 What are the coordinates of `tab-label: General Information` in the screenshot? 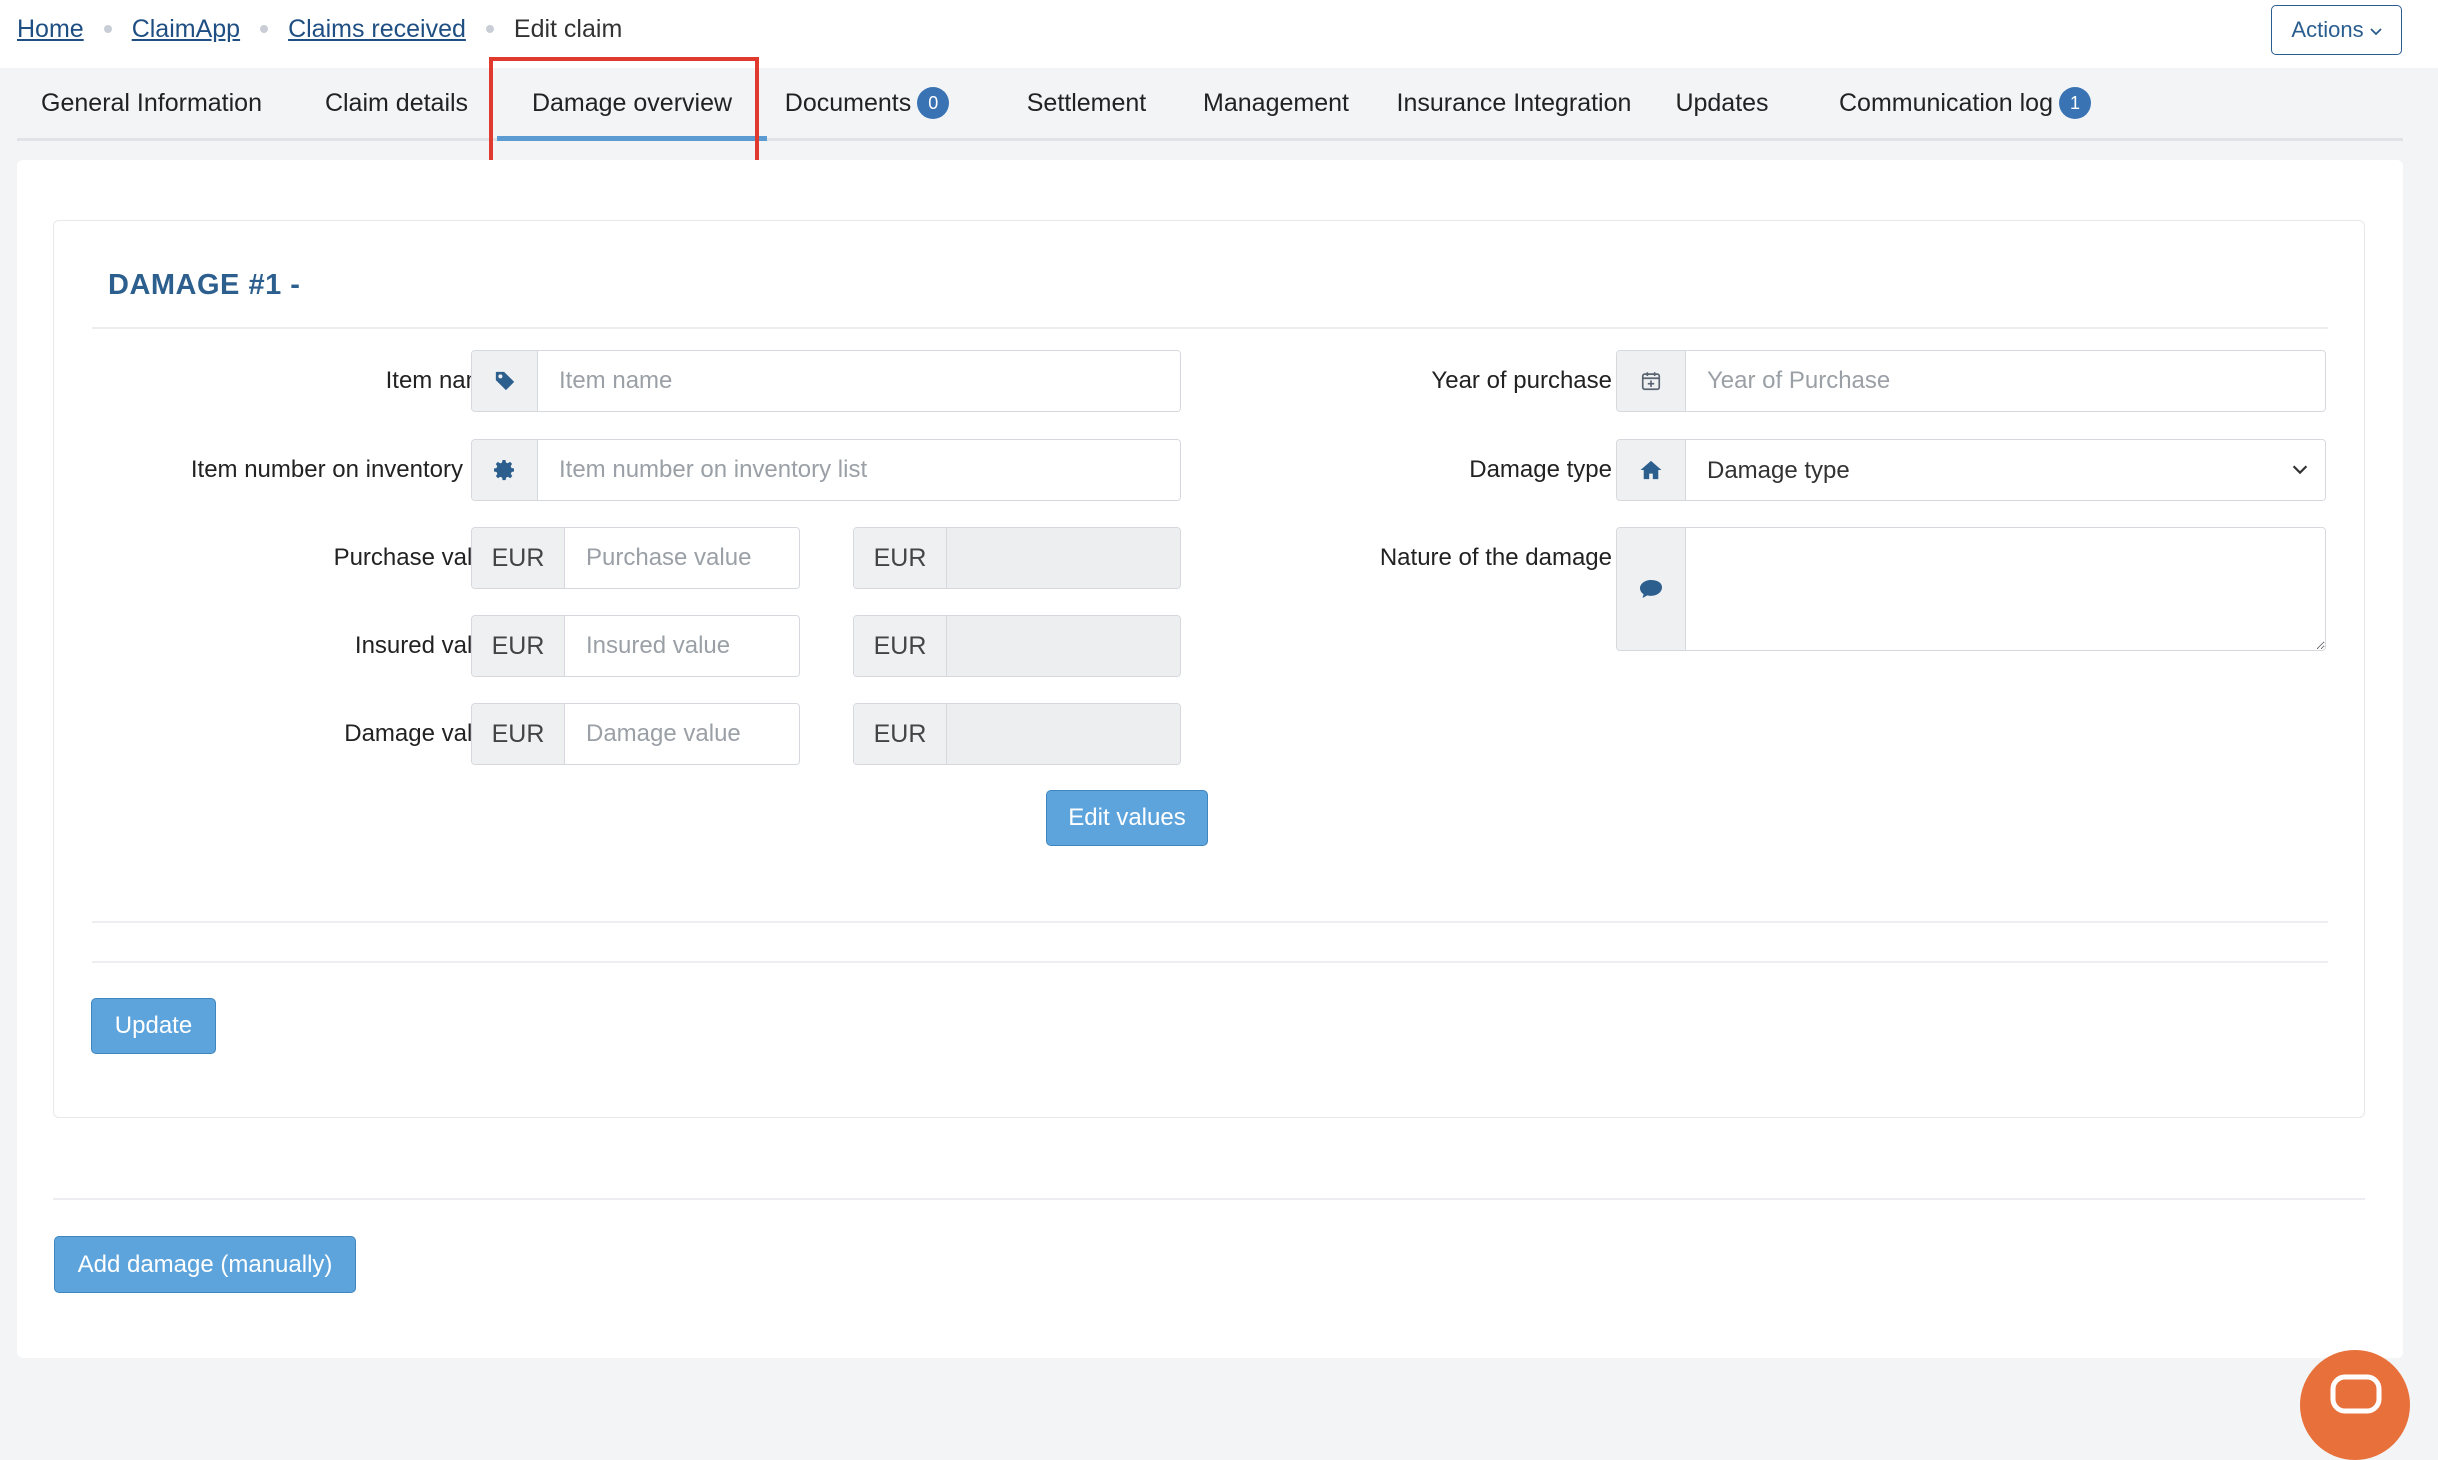 It's located at (151, 102).